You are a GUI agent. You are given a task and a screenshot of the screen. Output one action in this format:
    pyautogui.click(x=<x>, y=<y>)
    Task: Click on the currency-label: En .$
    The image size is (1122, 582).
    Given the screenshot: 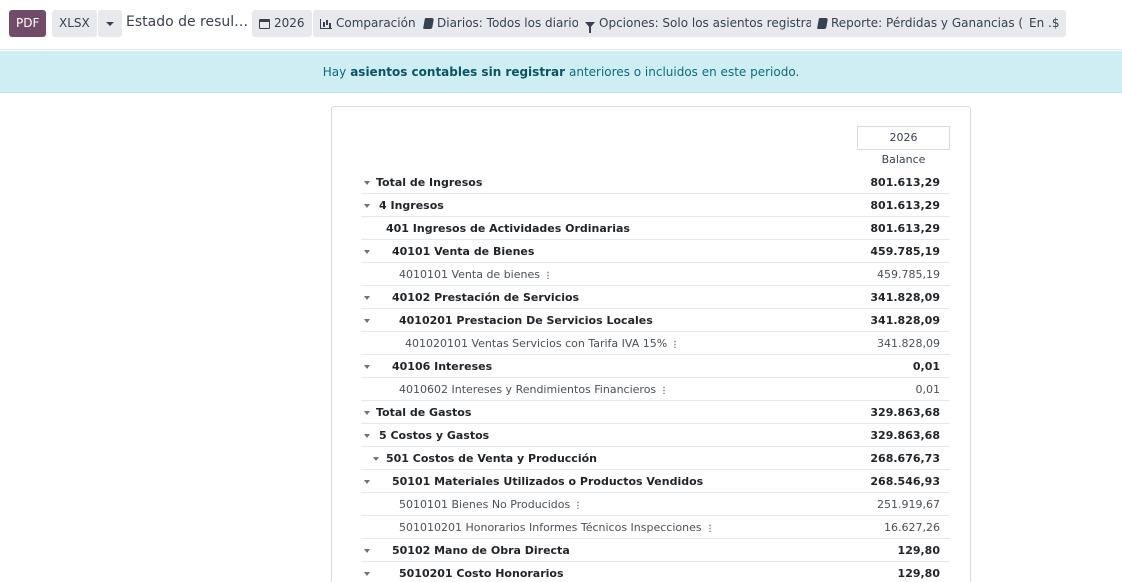 What is the action you would take?
    pyautogui.click(x=1044, y=23)
    